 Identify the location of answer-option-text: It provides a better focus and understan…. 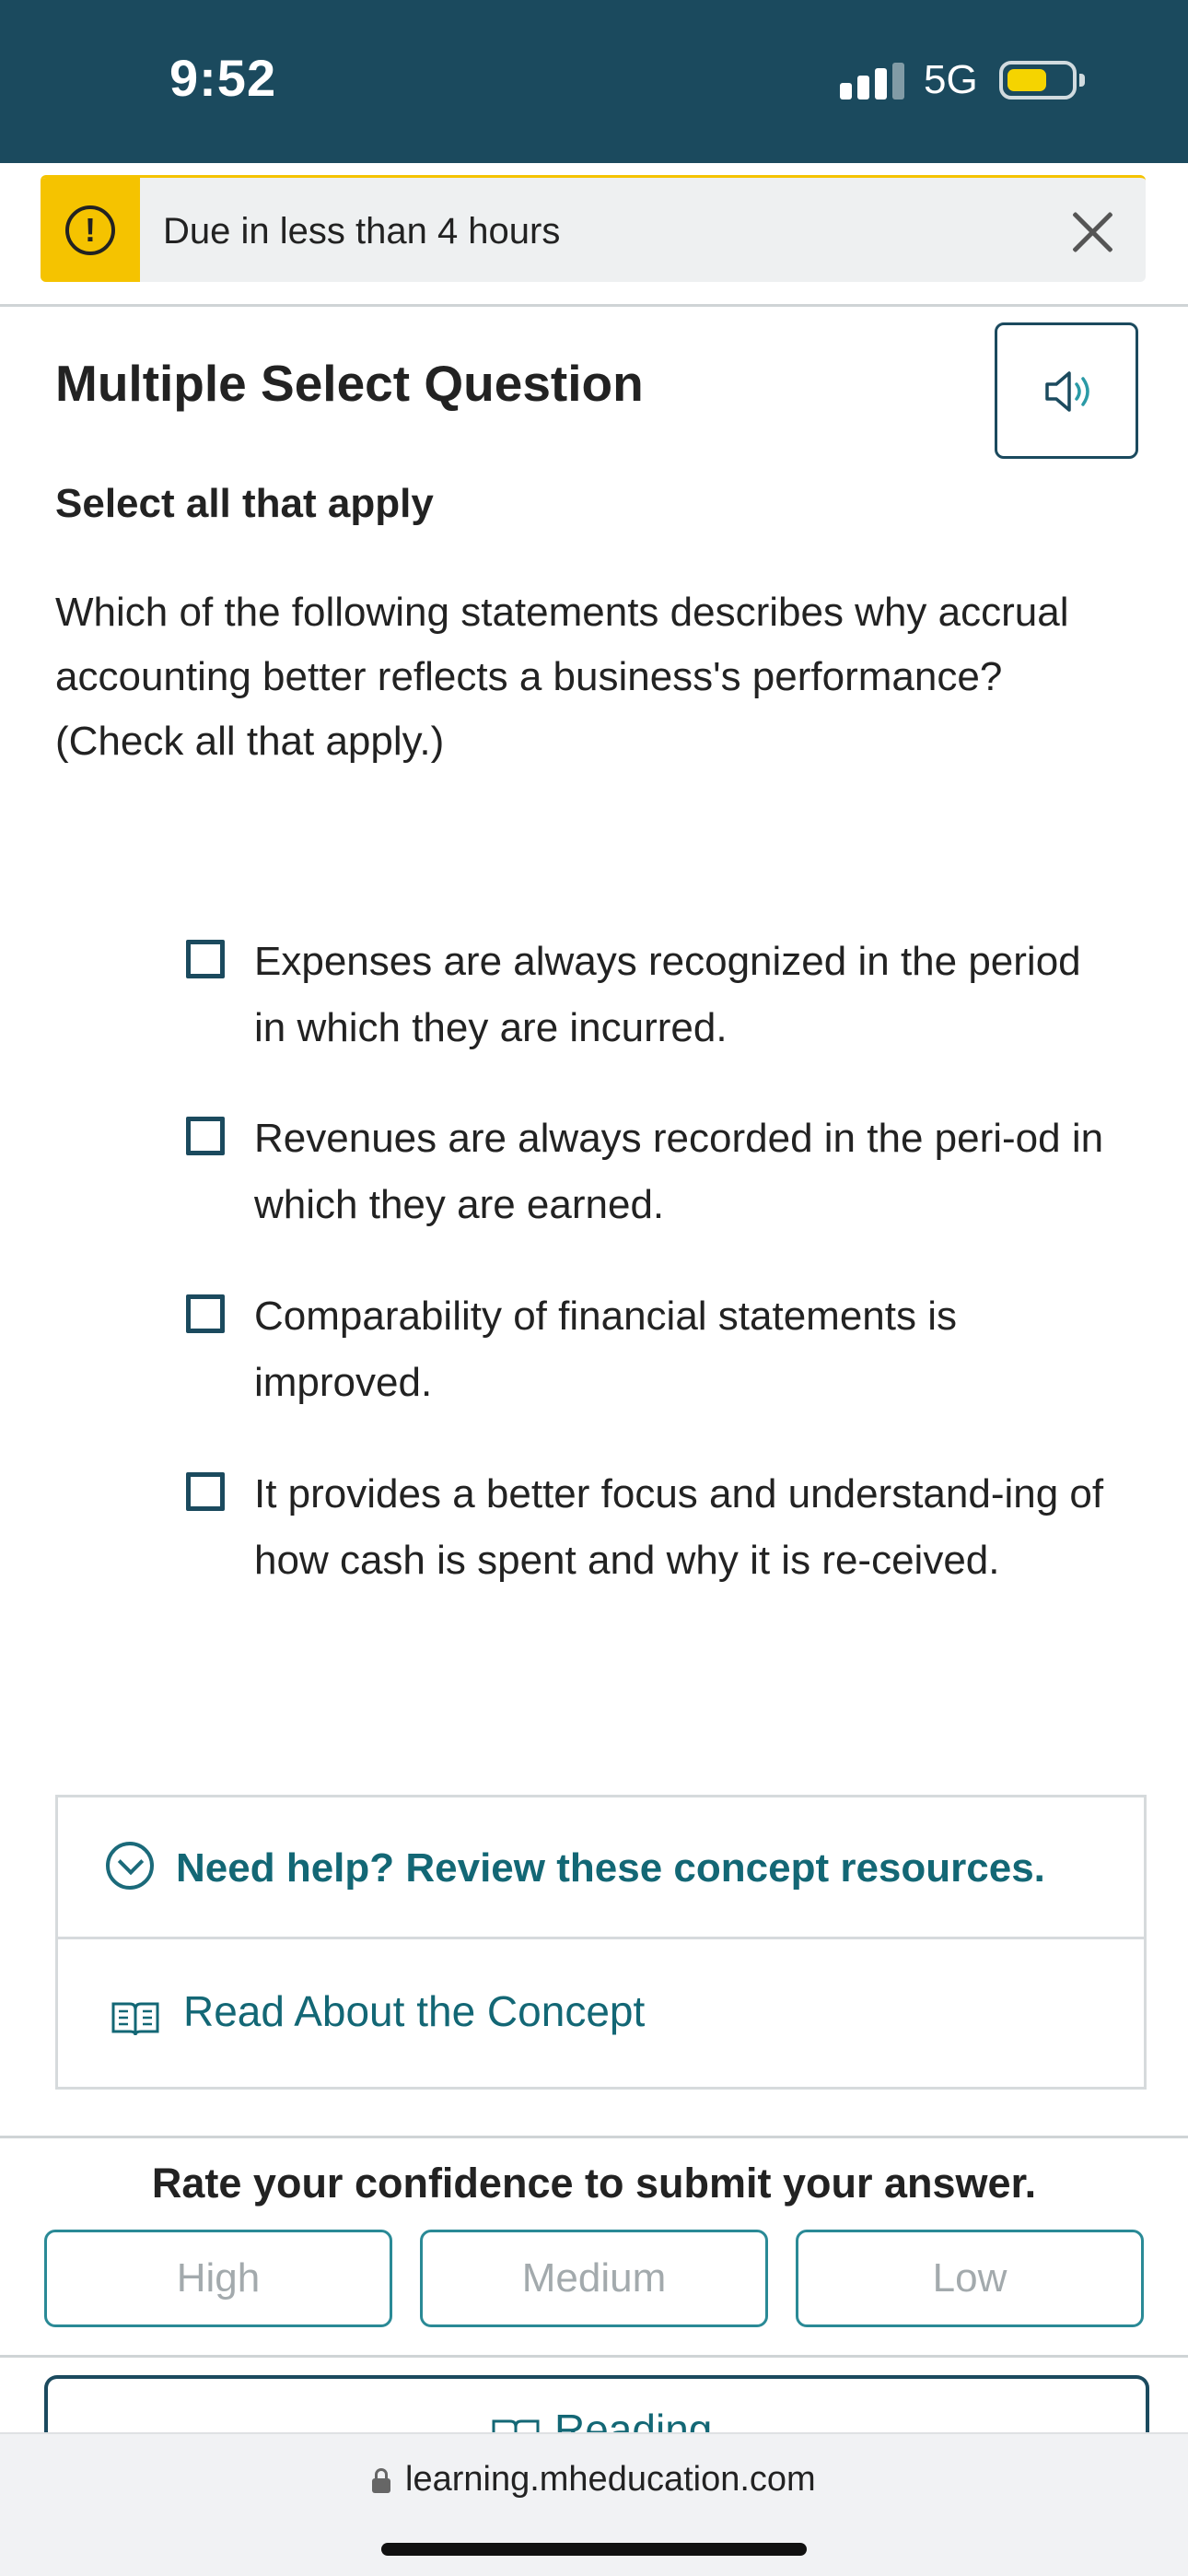
(682, 1527).